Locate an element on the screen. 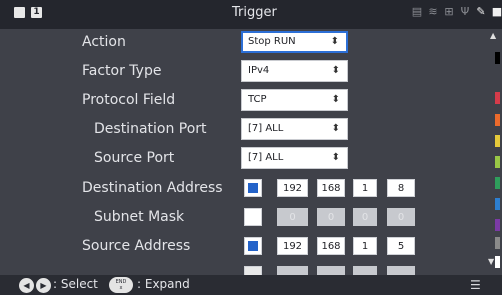 This screenshot has width=502, height=295. protocol-field-value: TCP is located at coordinates (257, 99).